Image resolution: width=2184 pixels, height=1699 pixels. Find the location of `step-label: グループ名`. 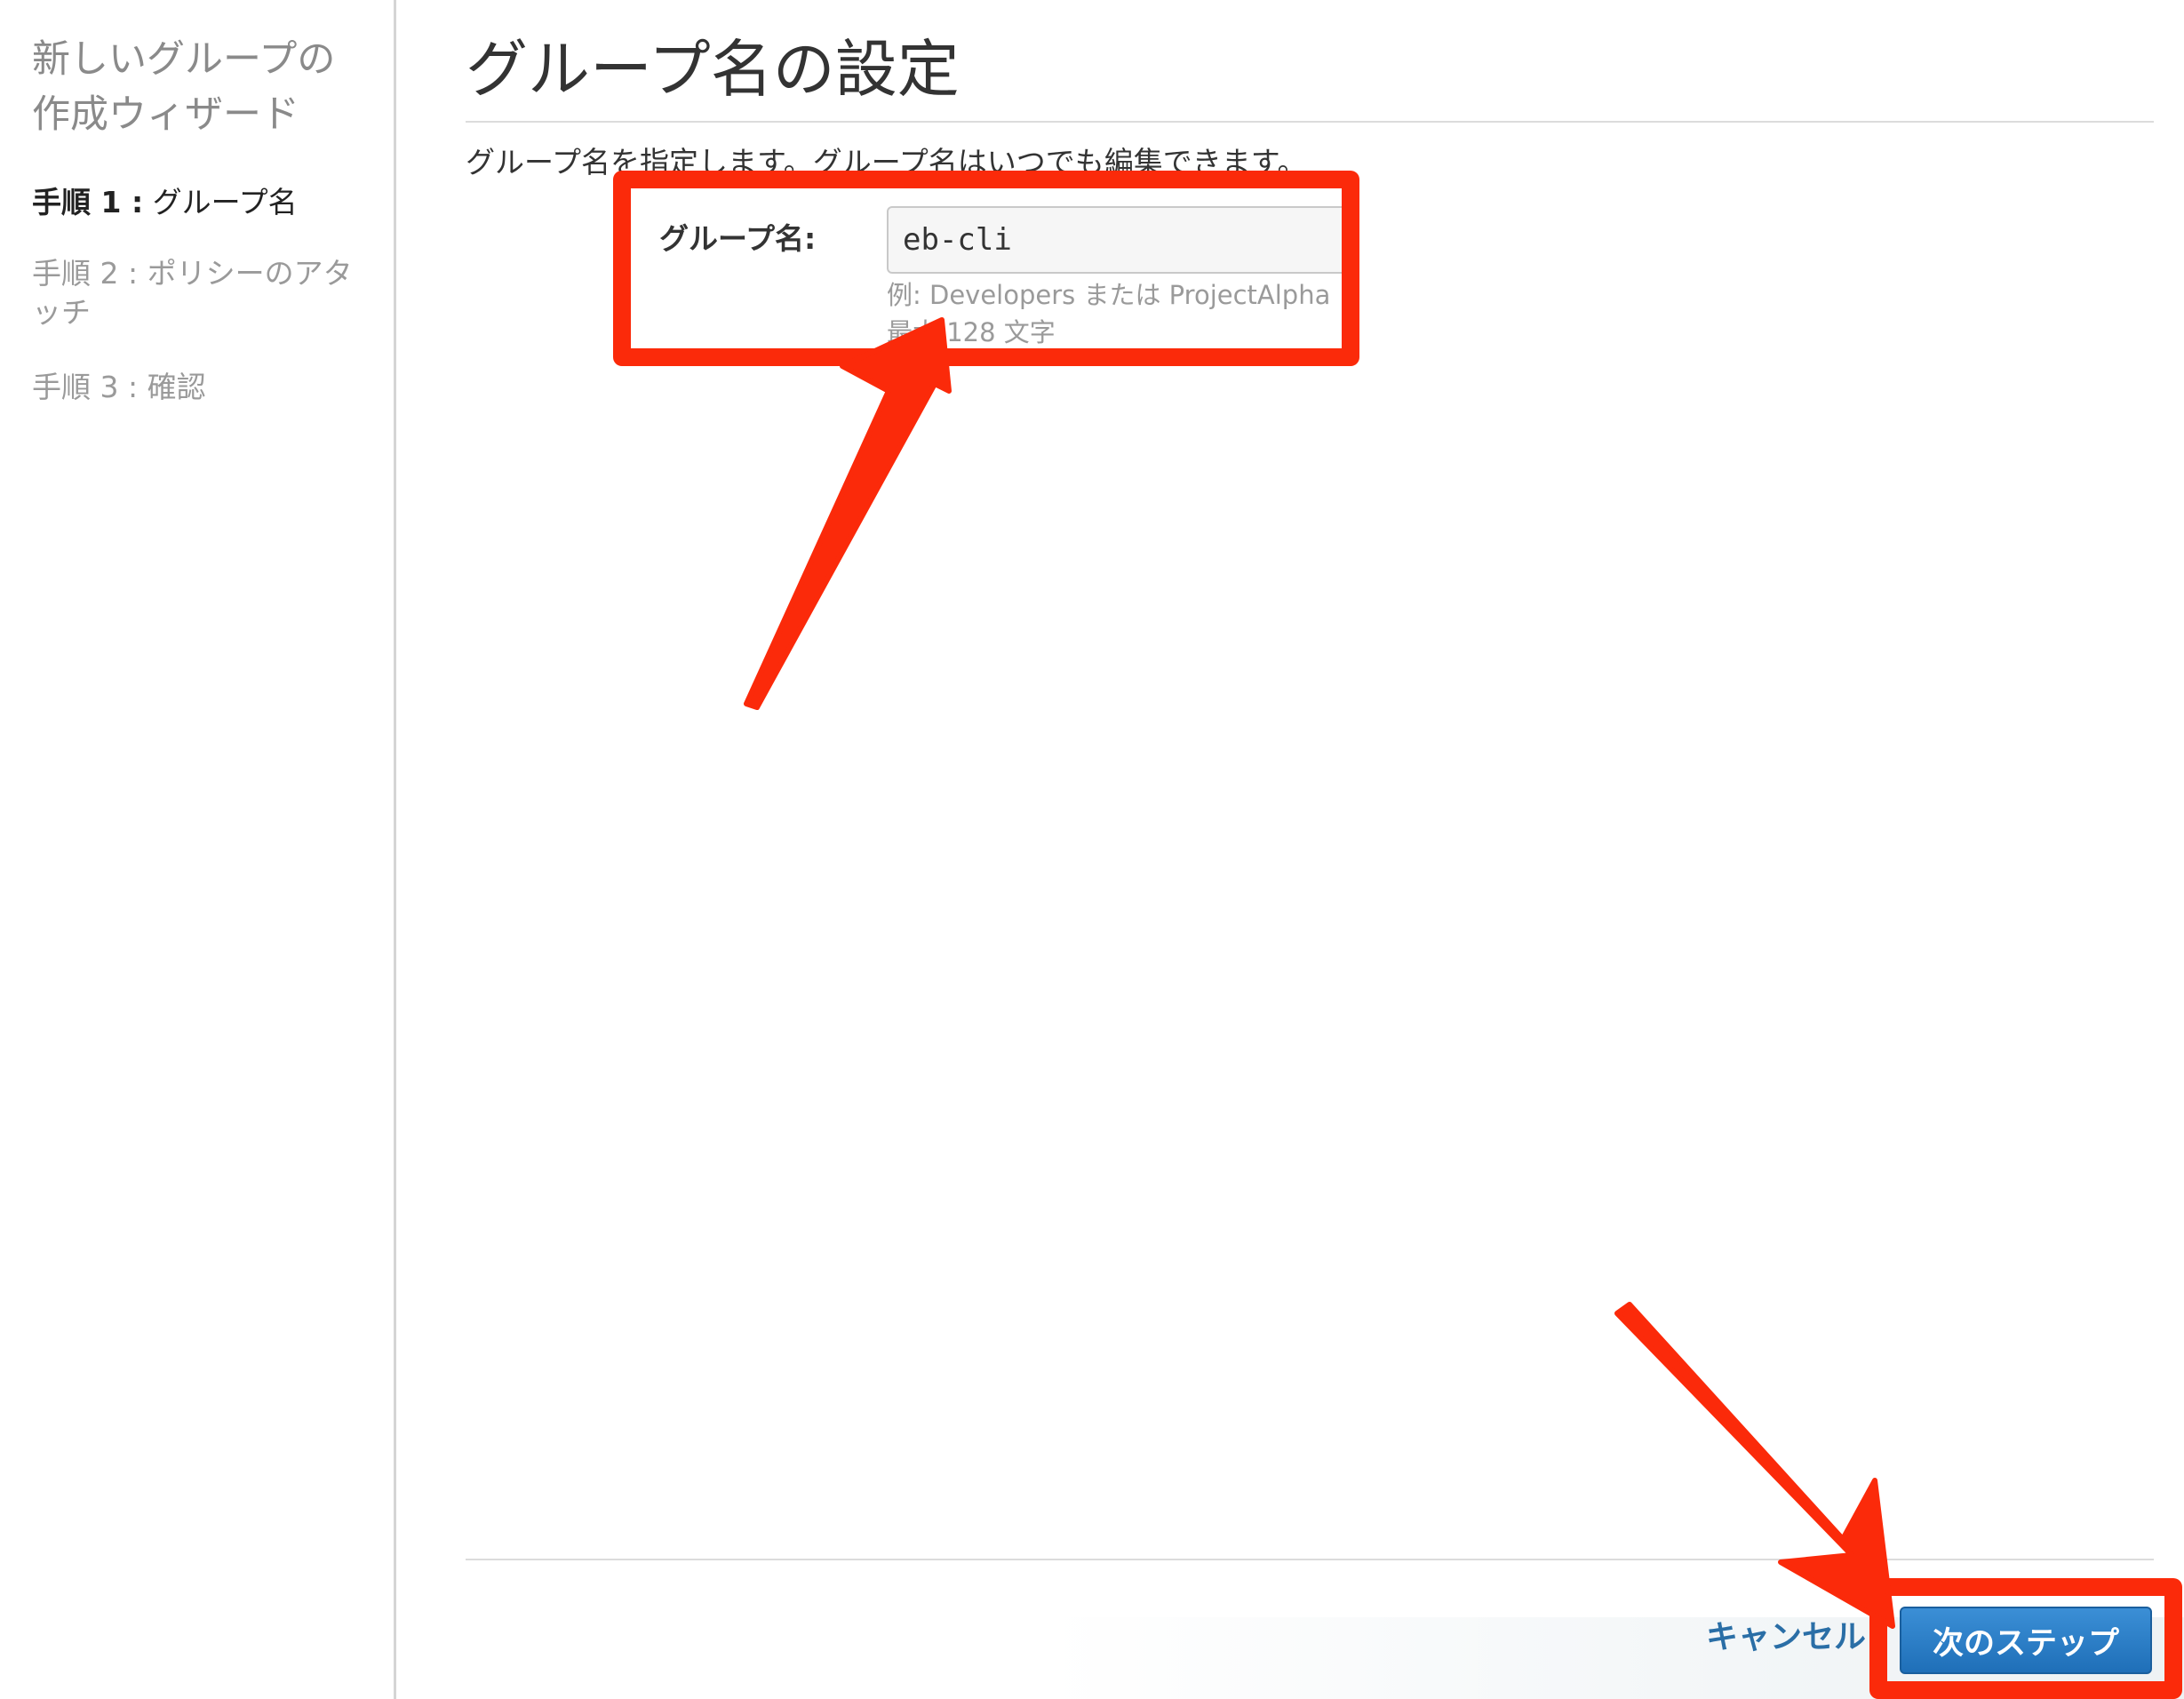

step-label: グループ名 is located at coordinates (225, 202).